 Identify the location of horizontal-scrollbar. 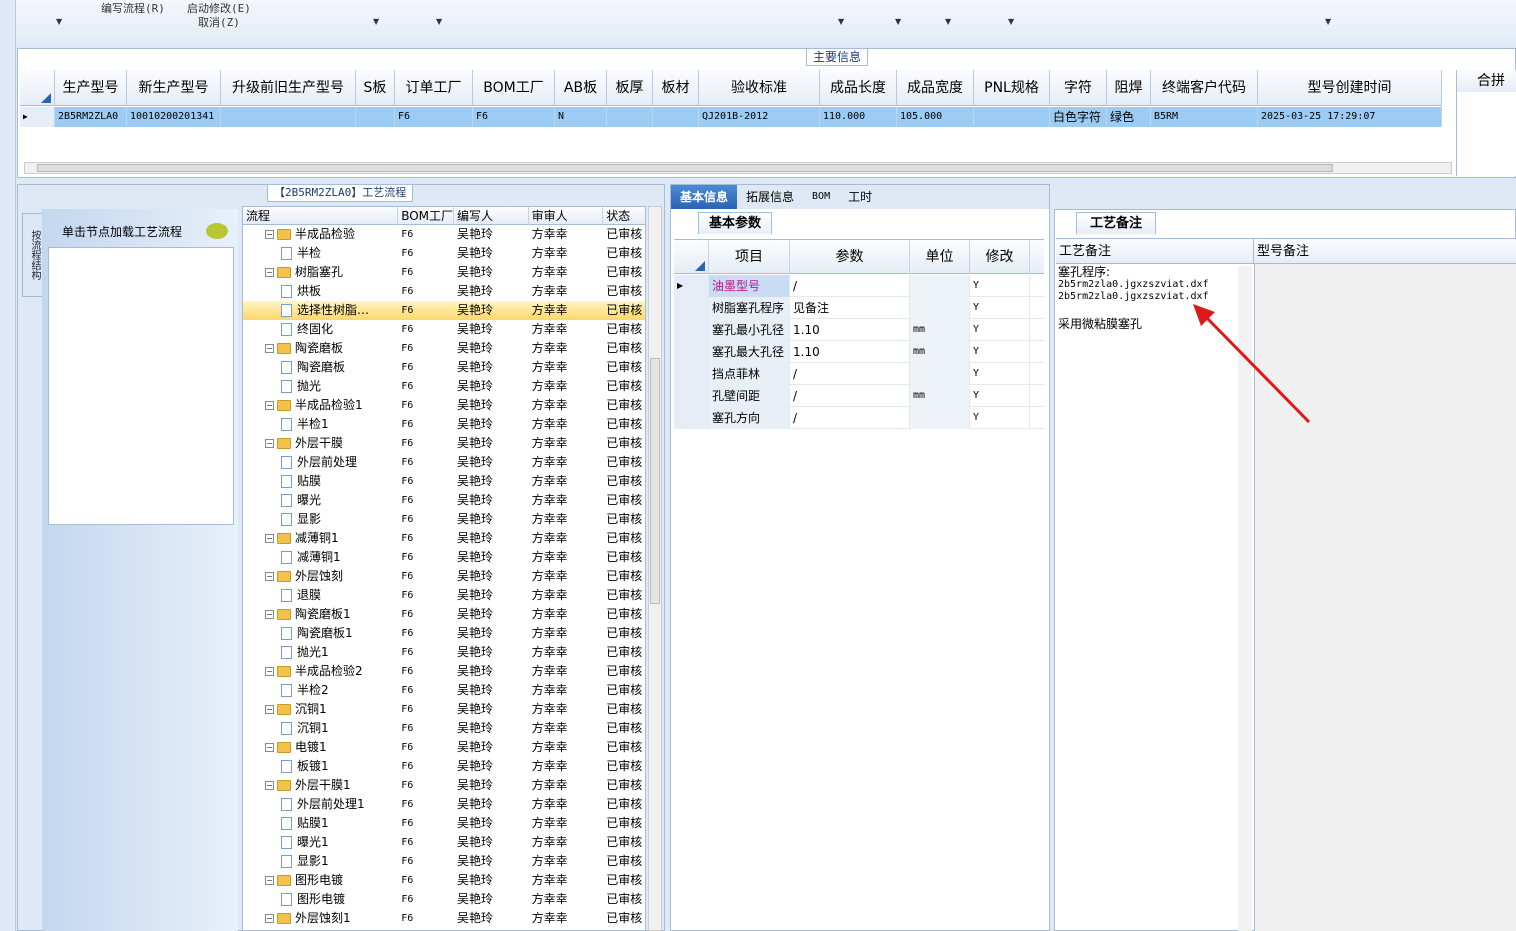
(738, 168).